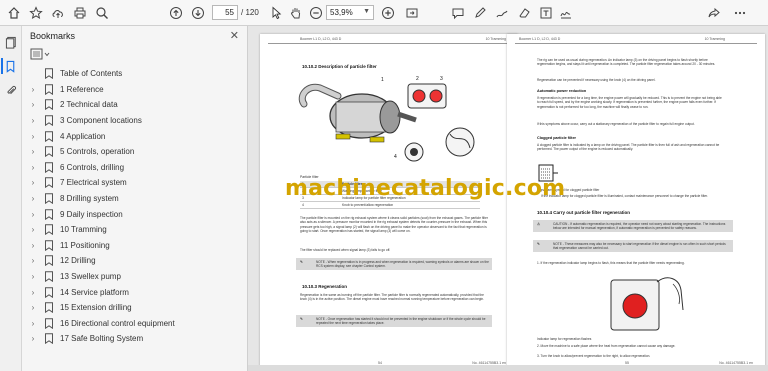 The height and width of the screenshot is (371, 768). I want to click on close-icon: ✕, so click(234, 35).